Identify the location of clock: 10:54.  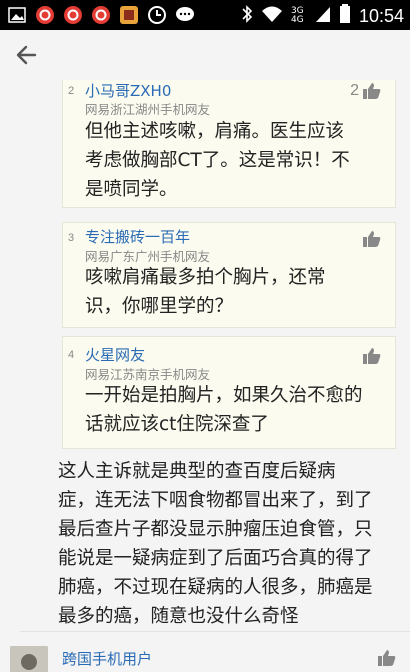
(381, 15).